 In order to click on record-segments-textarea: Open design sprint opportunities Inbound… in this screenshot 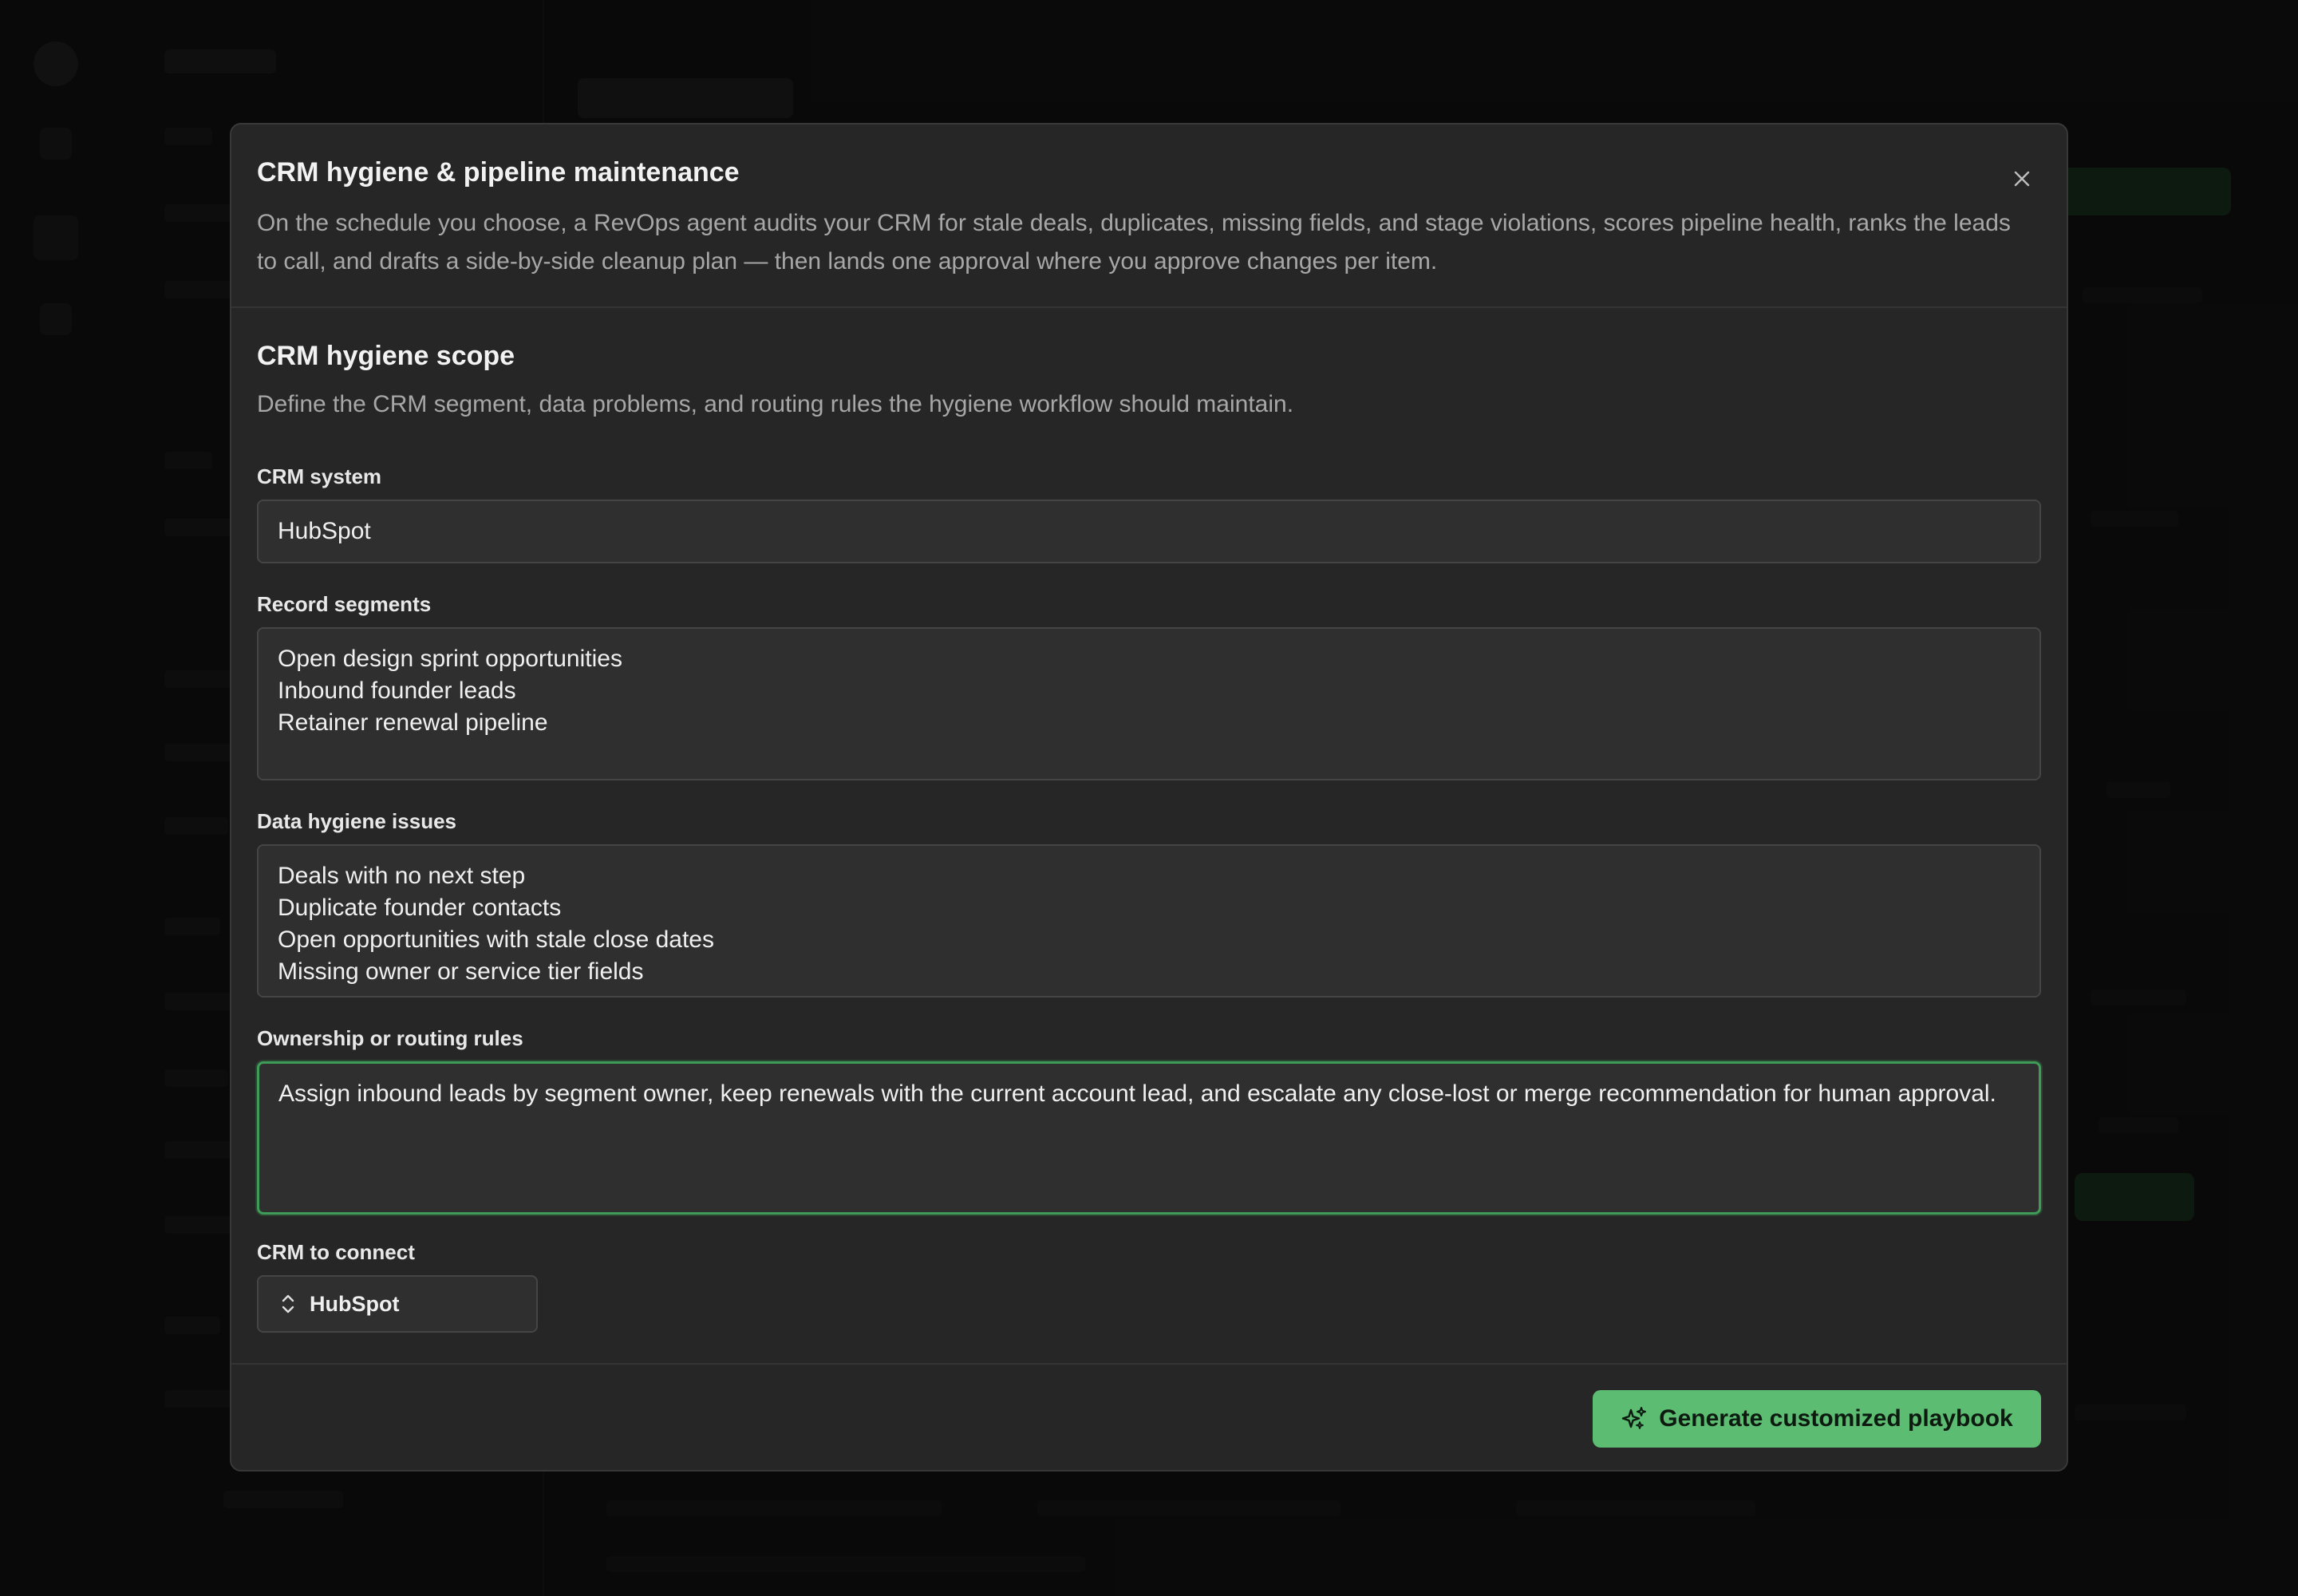, I will do `click(1149, 703)`.